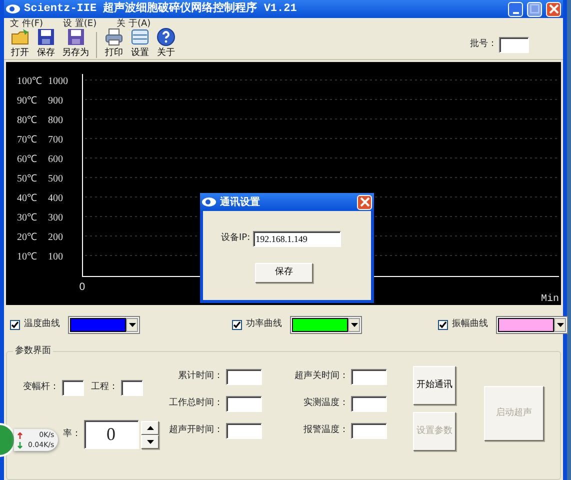 The image size is (571, 480). What do you see at coordinates (235, 239) in the screenshot?
I see `field-label: 设备IP:` at bounding box center [235, 239].